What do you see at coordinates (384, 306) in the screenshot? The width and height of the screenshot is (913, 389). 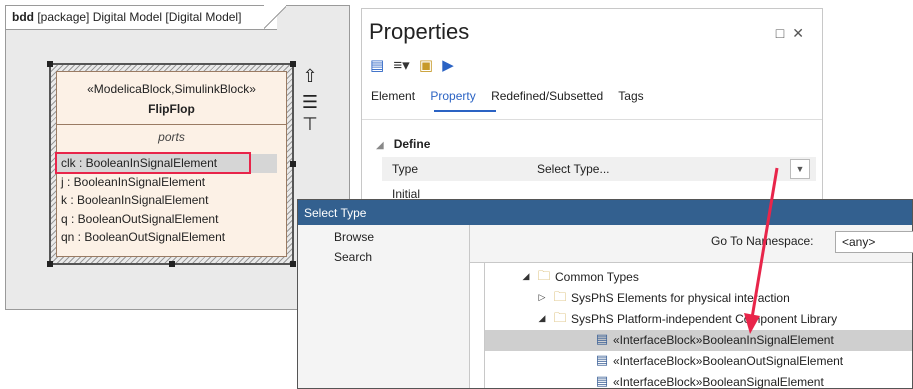 I see `dialog-nav-pane: Browse Search` at bounding box center [384, 306].